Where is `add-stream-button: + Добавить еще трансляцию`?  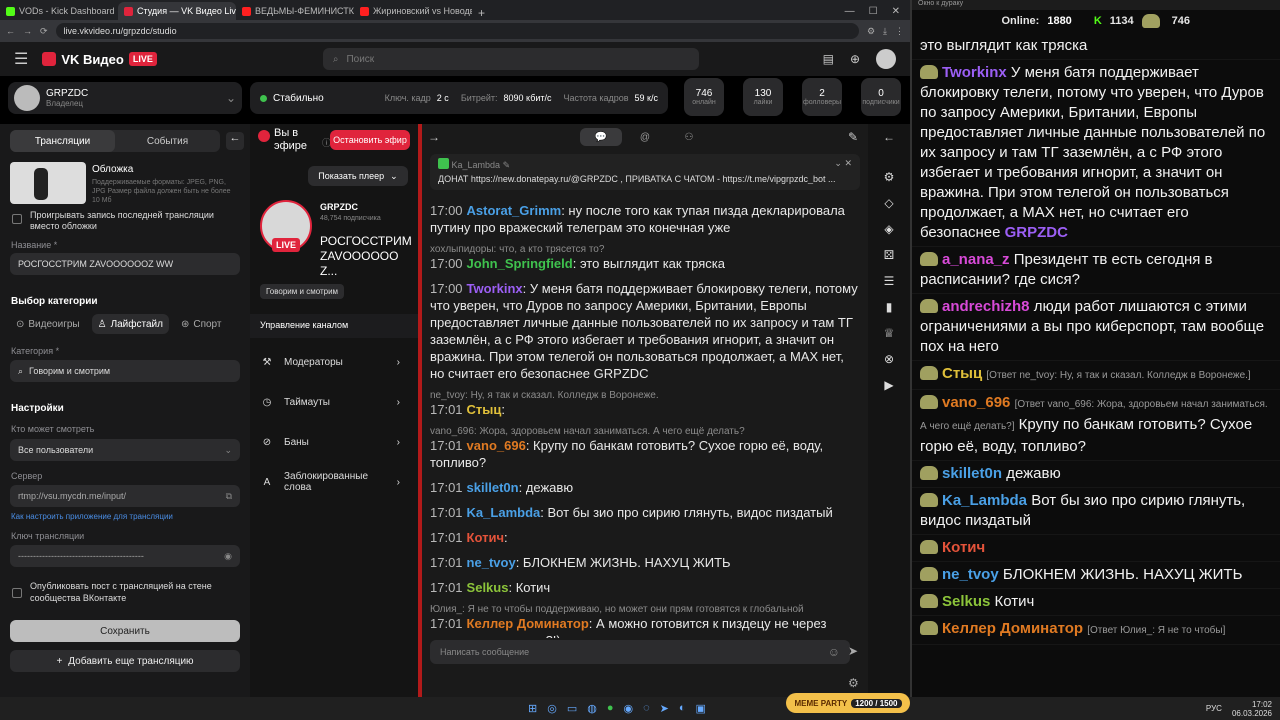
add-stream-button: + Добавить еще трансляцию is located at coordinates (125, 661).